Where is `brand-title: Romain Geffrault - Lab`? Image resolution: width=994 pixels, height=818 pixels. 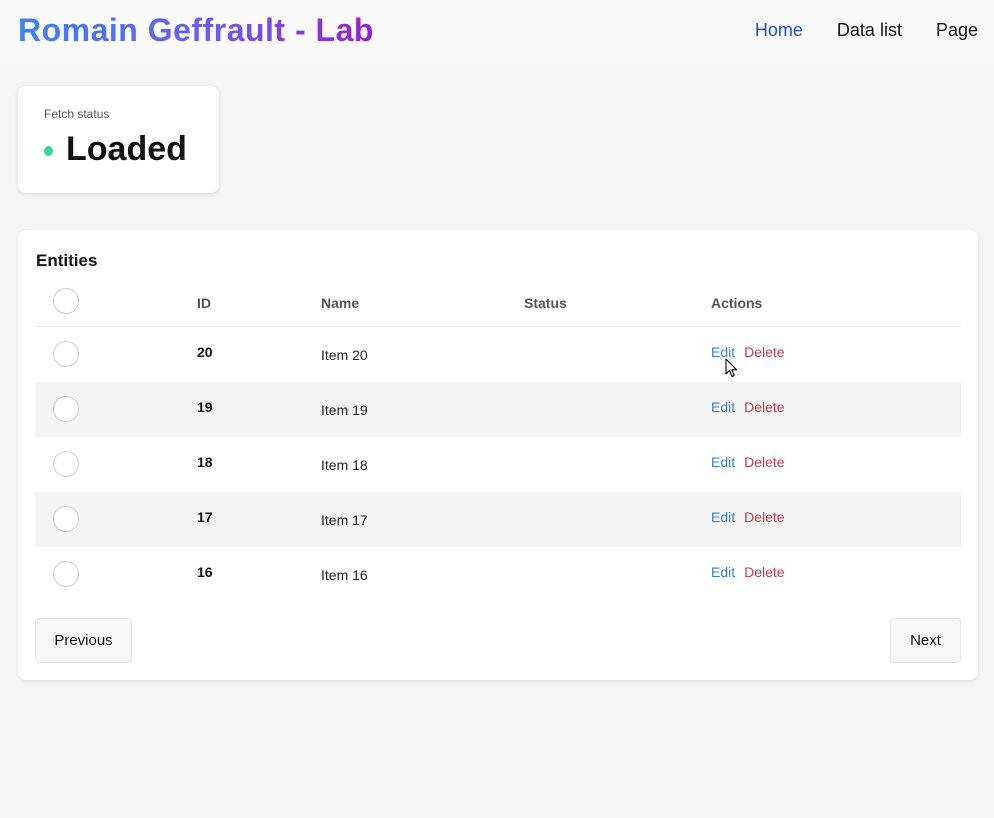 brand-title: Romain Geffrault - Lab is located at coordinates (196, 30).